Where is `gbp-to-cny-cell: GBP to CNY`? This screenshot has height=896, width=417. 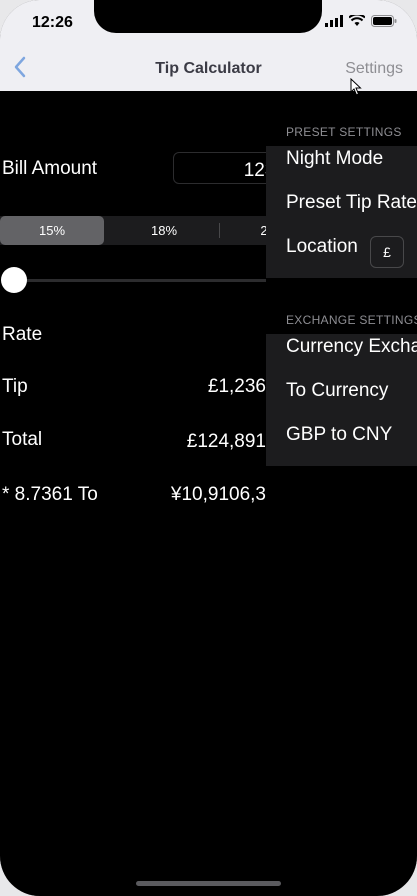 gbp-to-cny-cell: GBP to CNY is located at coordinates (339, 435).